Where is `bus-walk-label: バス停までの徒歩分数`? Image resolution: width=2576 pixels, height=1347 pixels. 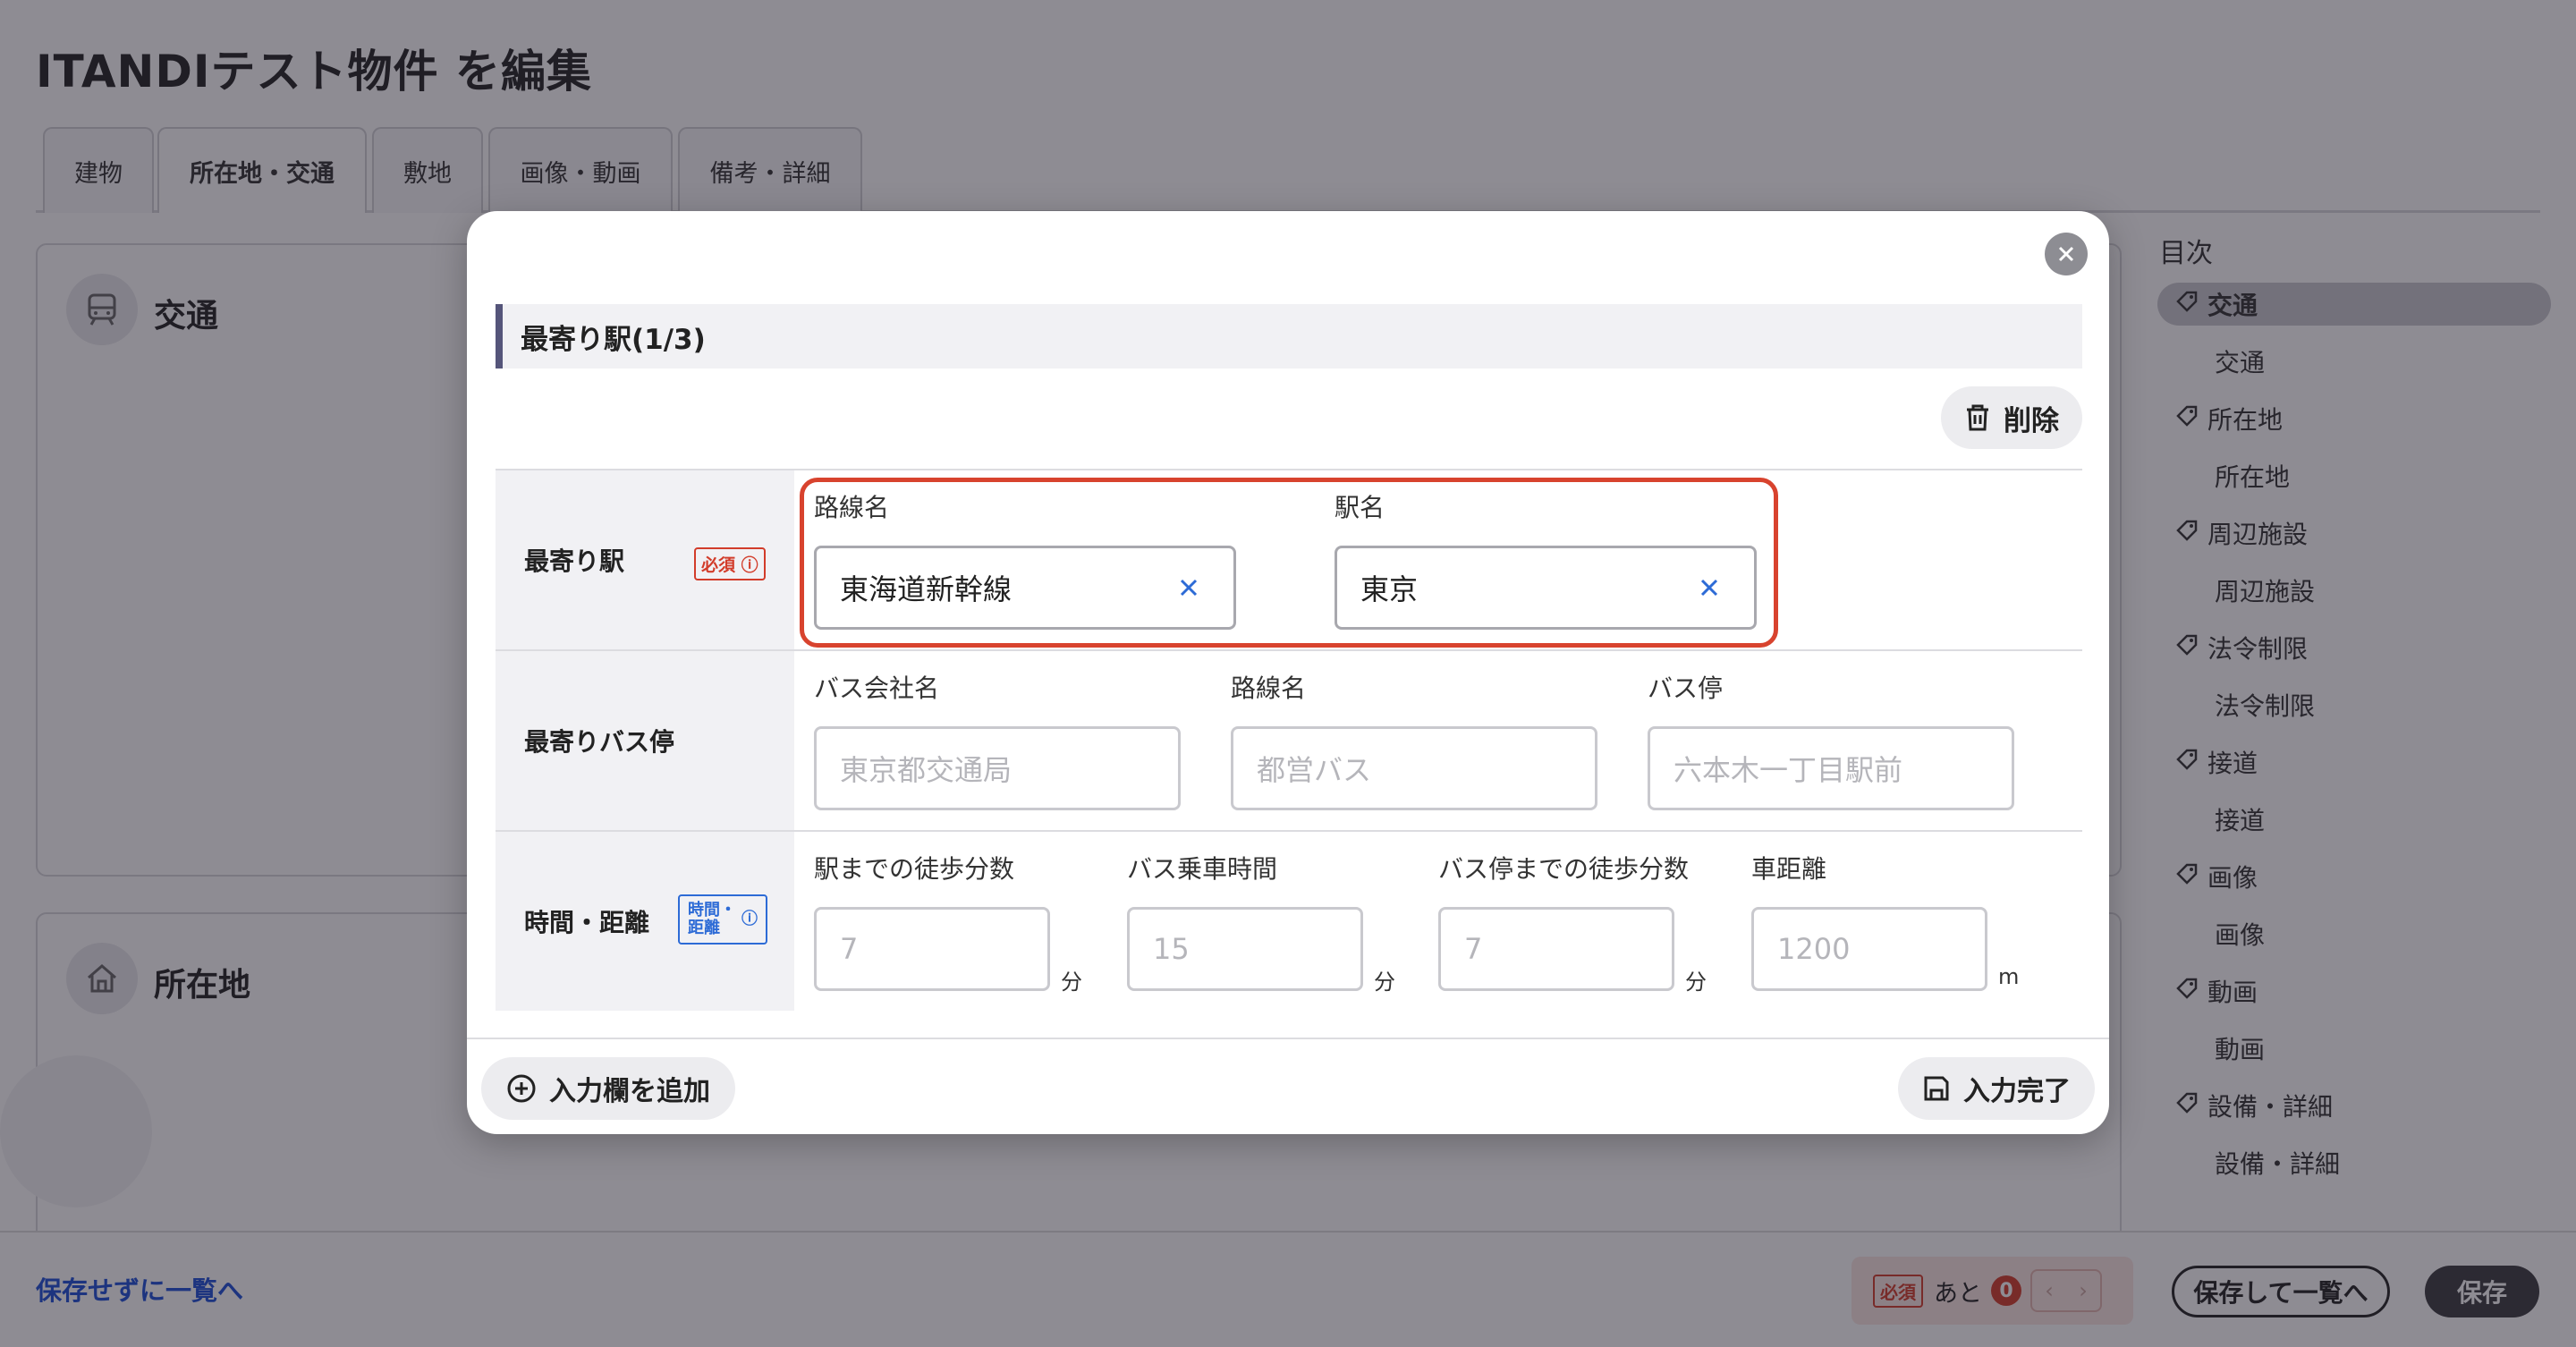 bus-walk-label: バス停までの徒歩分数 is located at coordinates (1564, 869).